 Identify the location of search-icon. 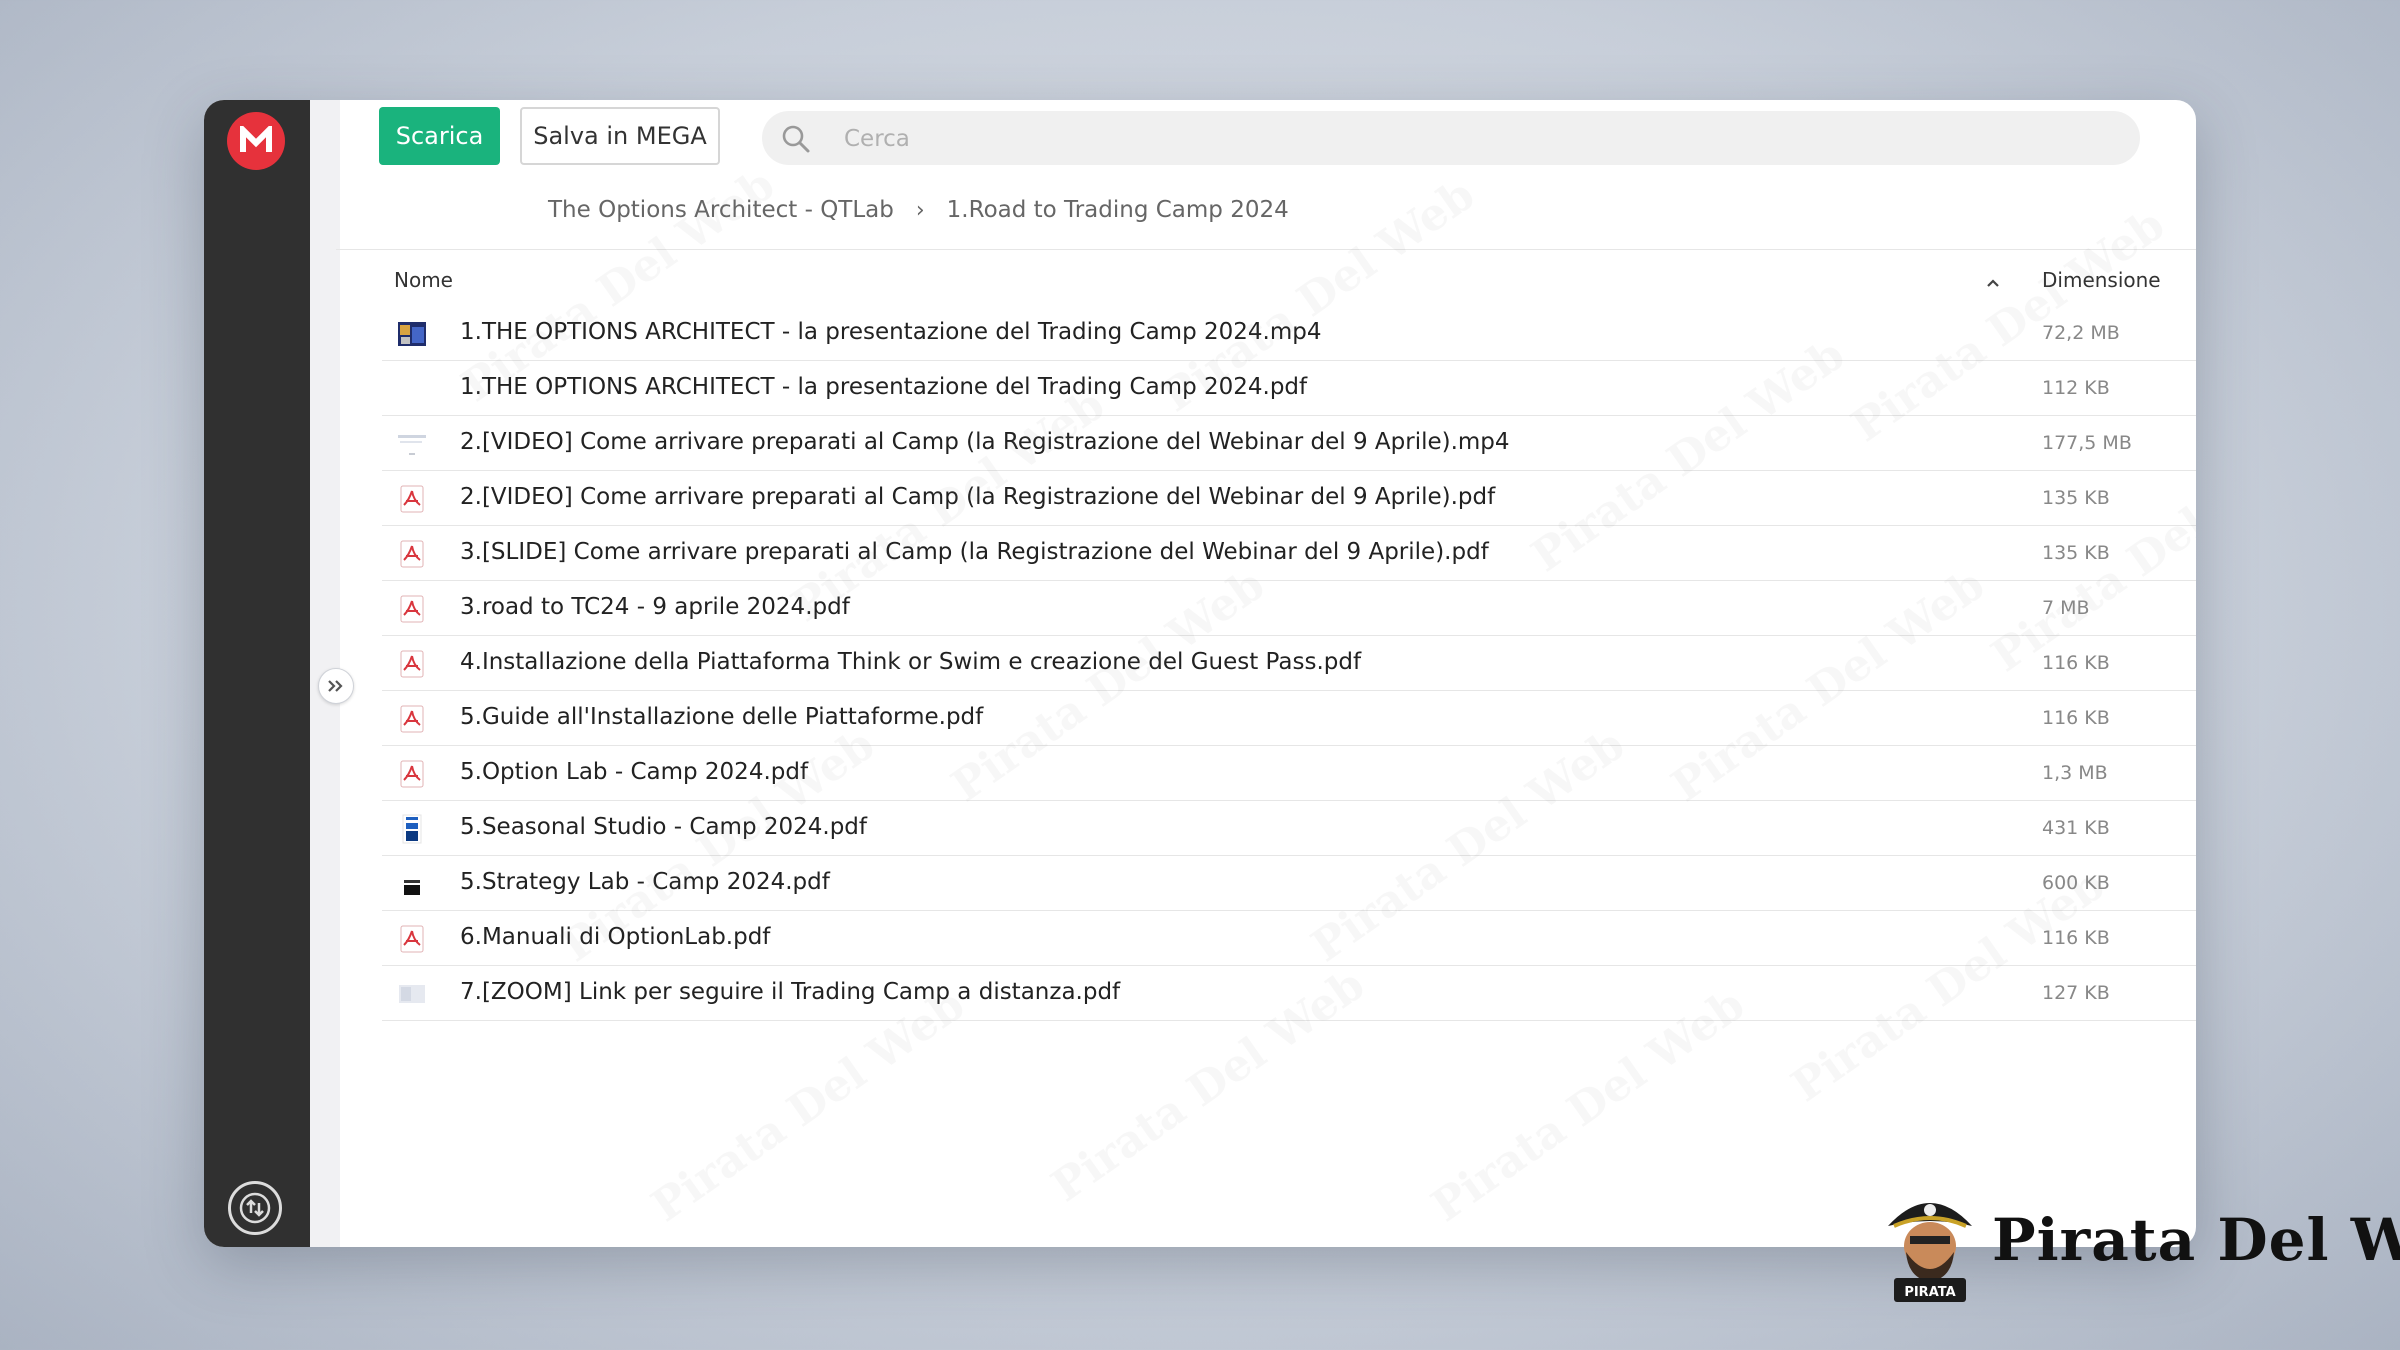
(796, 141).